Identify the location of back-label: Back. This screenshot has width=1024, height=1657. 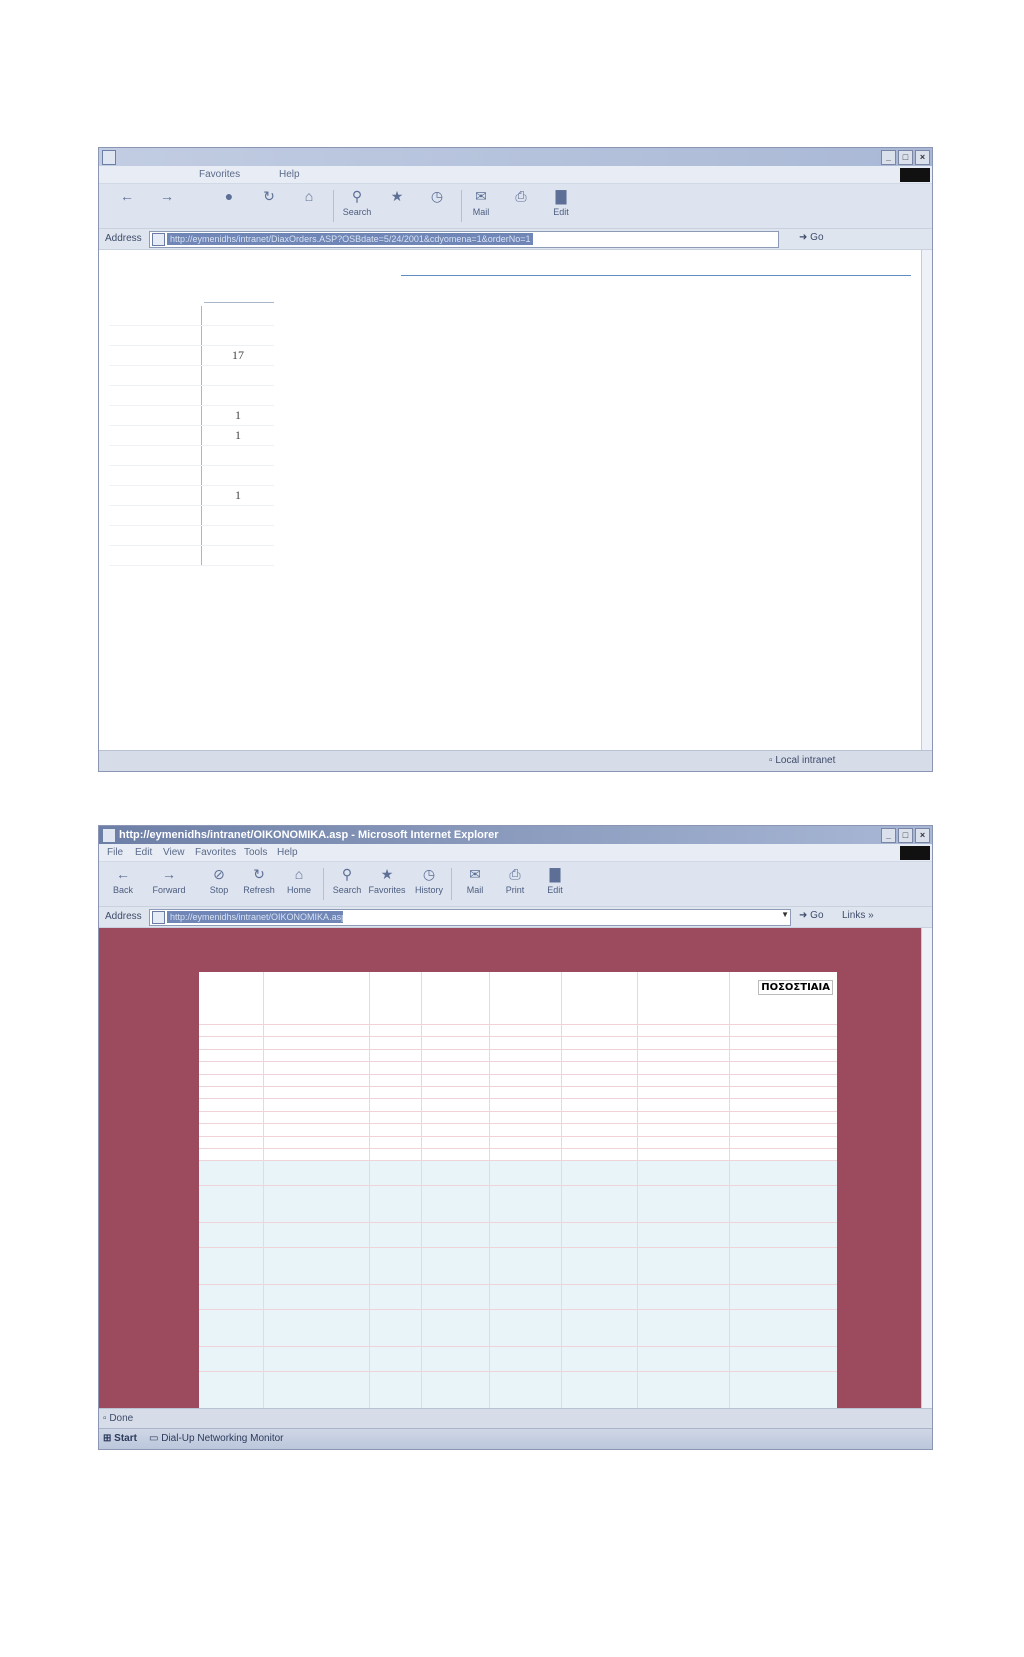
(122, 890).